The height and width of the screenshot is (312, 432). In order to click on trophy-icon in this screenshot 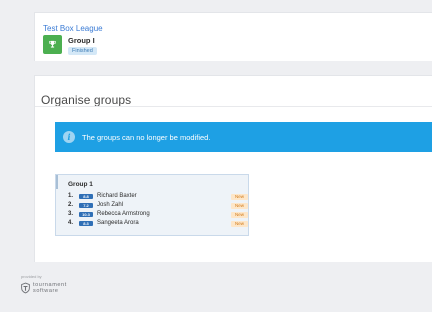, I will do `click(52, 44)`.